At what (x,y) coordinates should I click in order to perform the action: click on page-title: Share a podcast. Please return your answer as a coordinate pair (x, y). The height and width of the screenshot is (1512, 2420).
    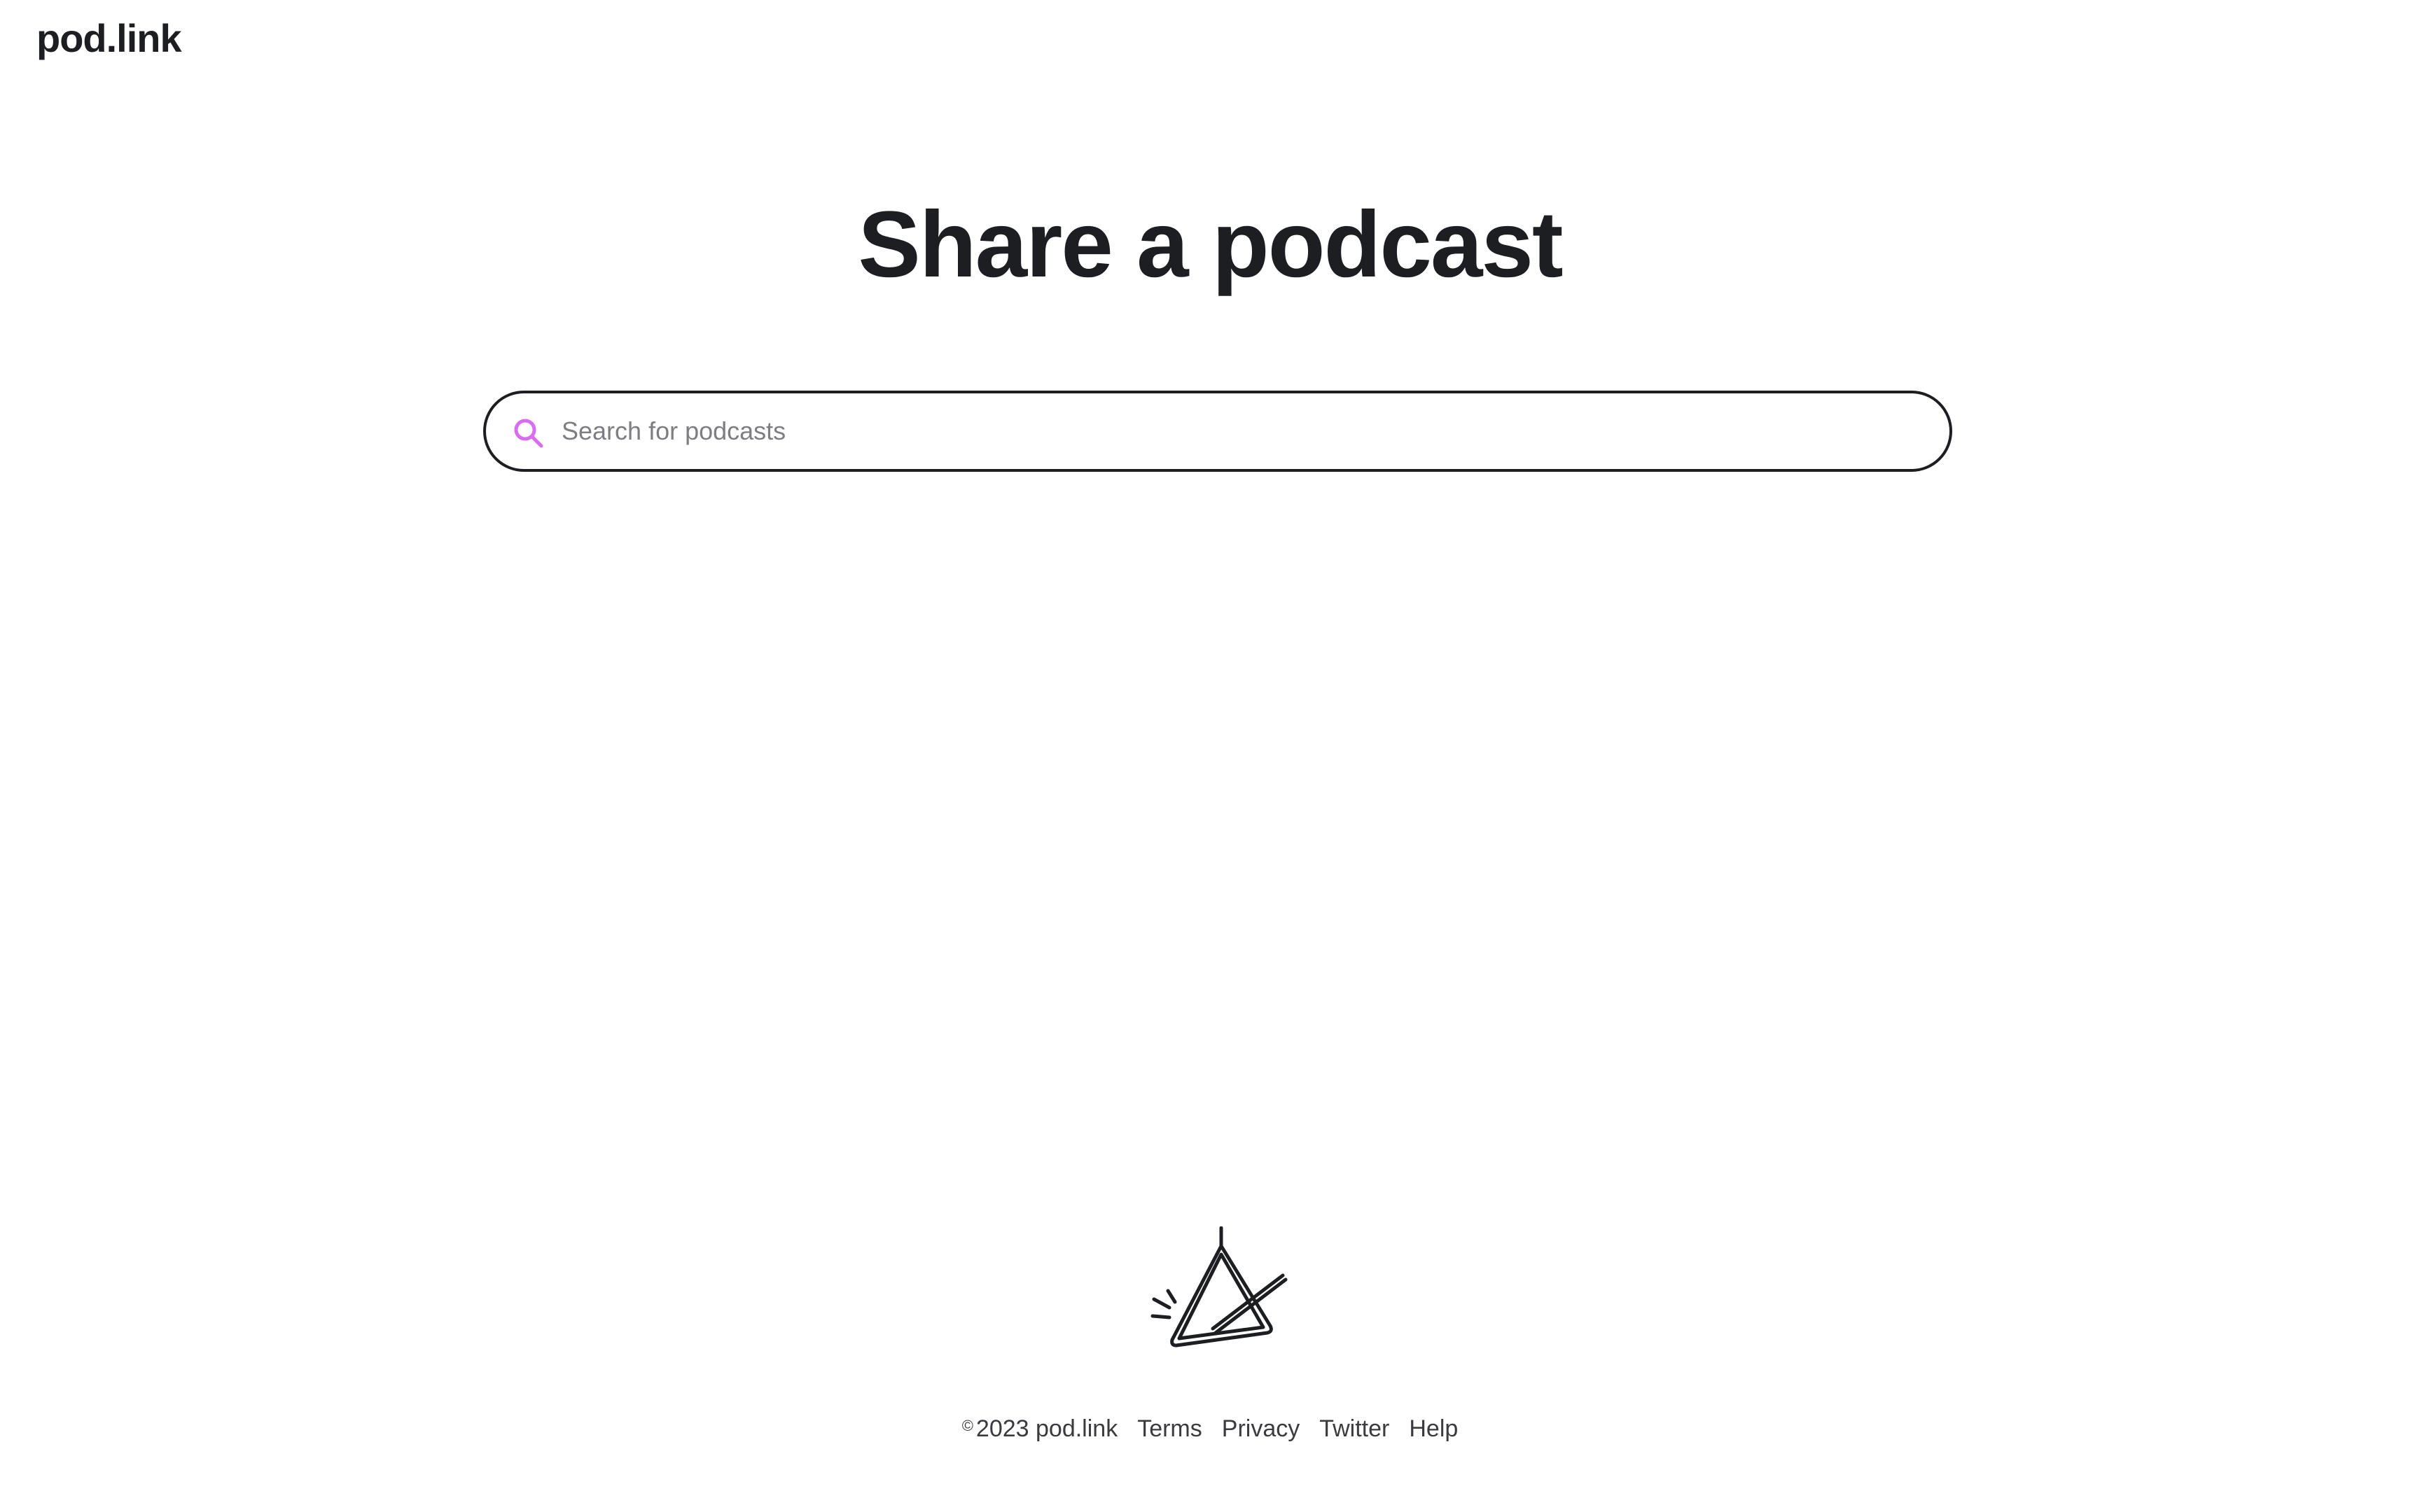
    Looking at the image, I should click on (1210, 244).